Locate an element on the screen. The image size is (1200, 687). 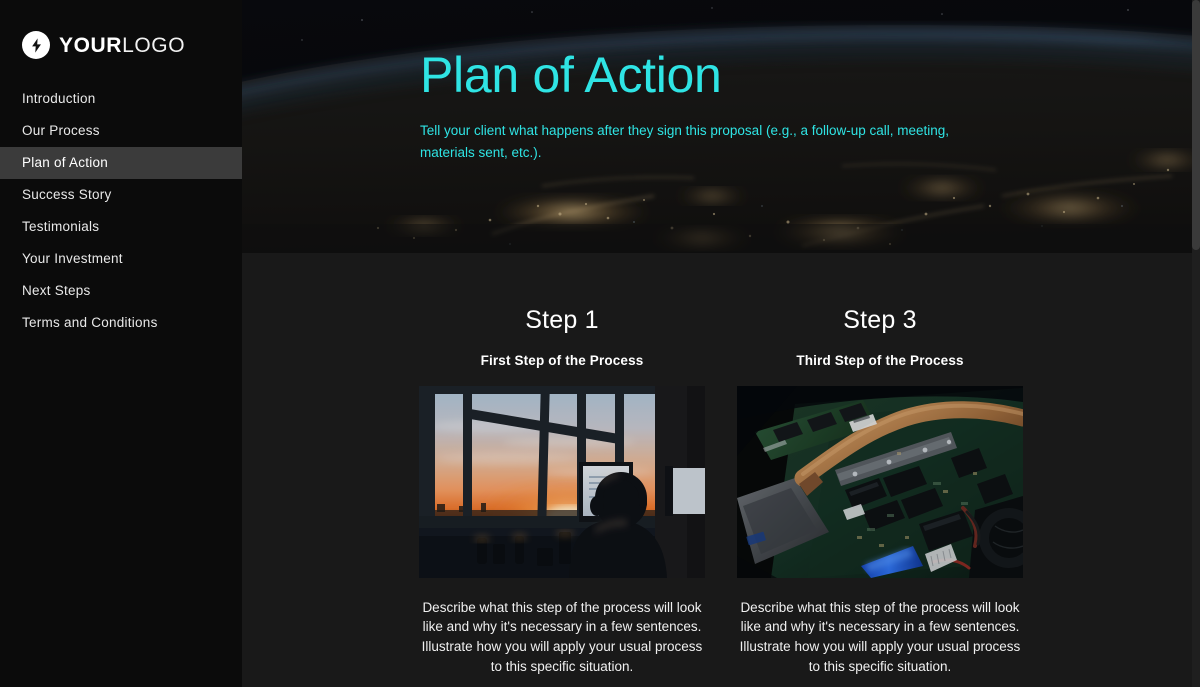
sidebar-item-introduction: Introduction is located at coordinates (121, 99).